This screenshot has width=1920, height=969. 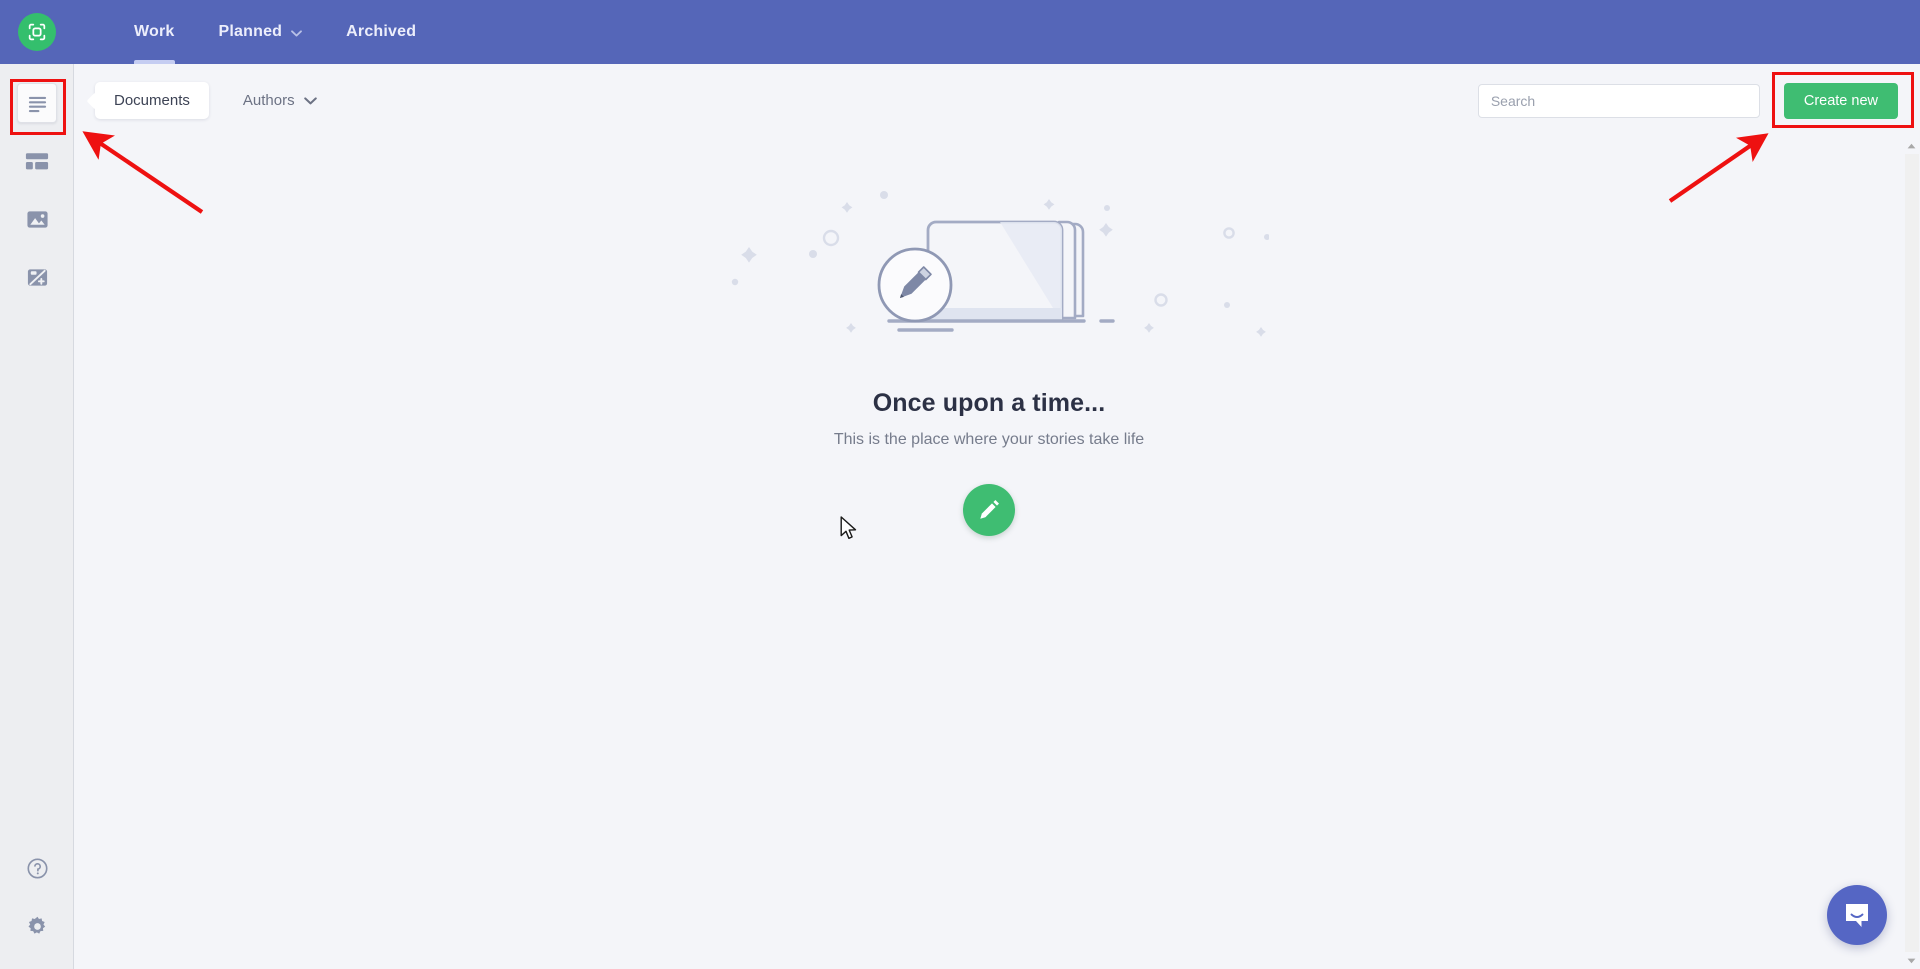 I want to click on sidebar-bottom-group, so click(x=37, y=897).